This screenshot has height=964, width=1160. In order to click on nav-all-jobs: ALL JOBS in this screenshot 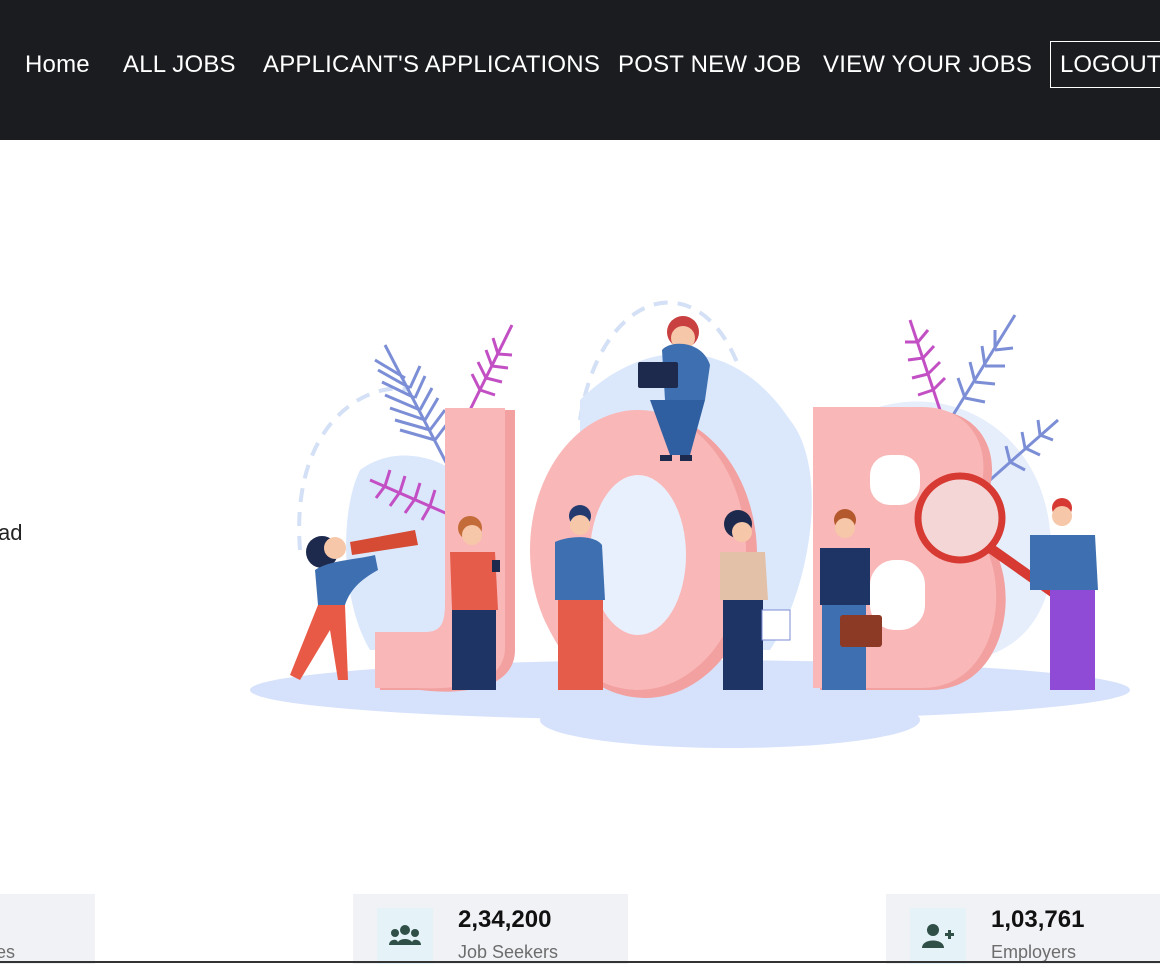, I will do `click(179, 65)`.